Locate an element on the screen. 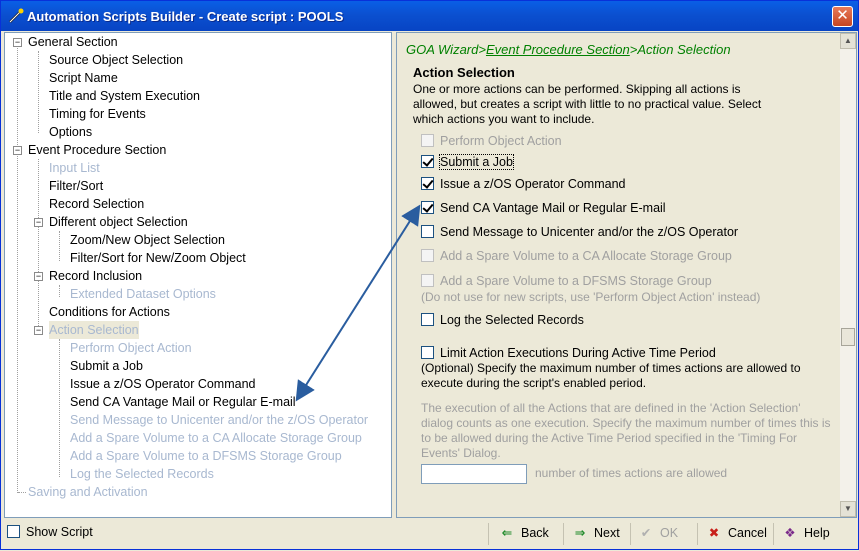 The height and width of the screenshot is (551, 859). ok-button: ✔ OK is located at coordinates (657, 533).